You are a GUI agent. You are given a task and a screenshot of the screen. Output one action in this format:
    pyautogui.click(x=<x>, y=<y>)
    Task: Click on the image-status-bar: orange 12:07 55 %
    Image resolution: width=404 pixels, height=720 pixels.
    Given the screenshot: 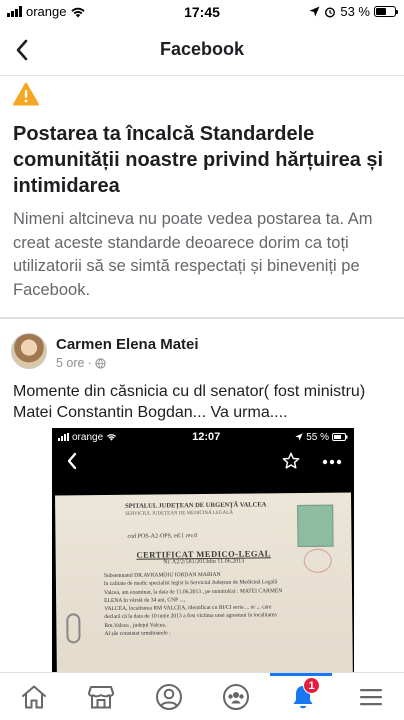 What is the action you would take?
    pyautogui.click(x=203, y=437)
    